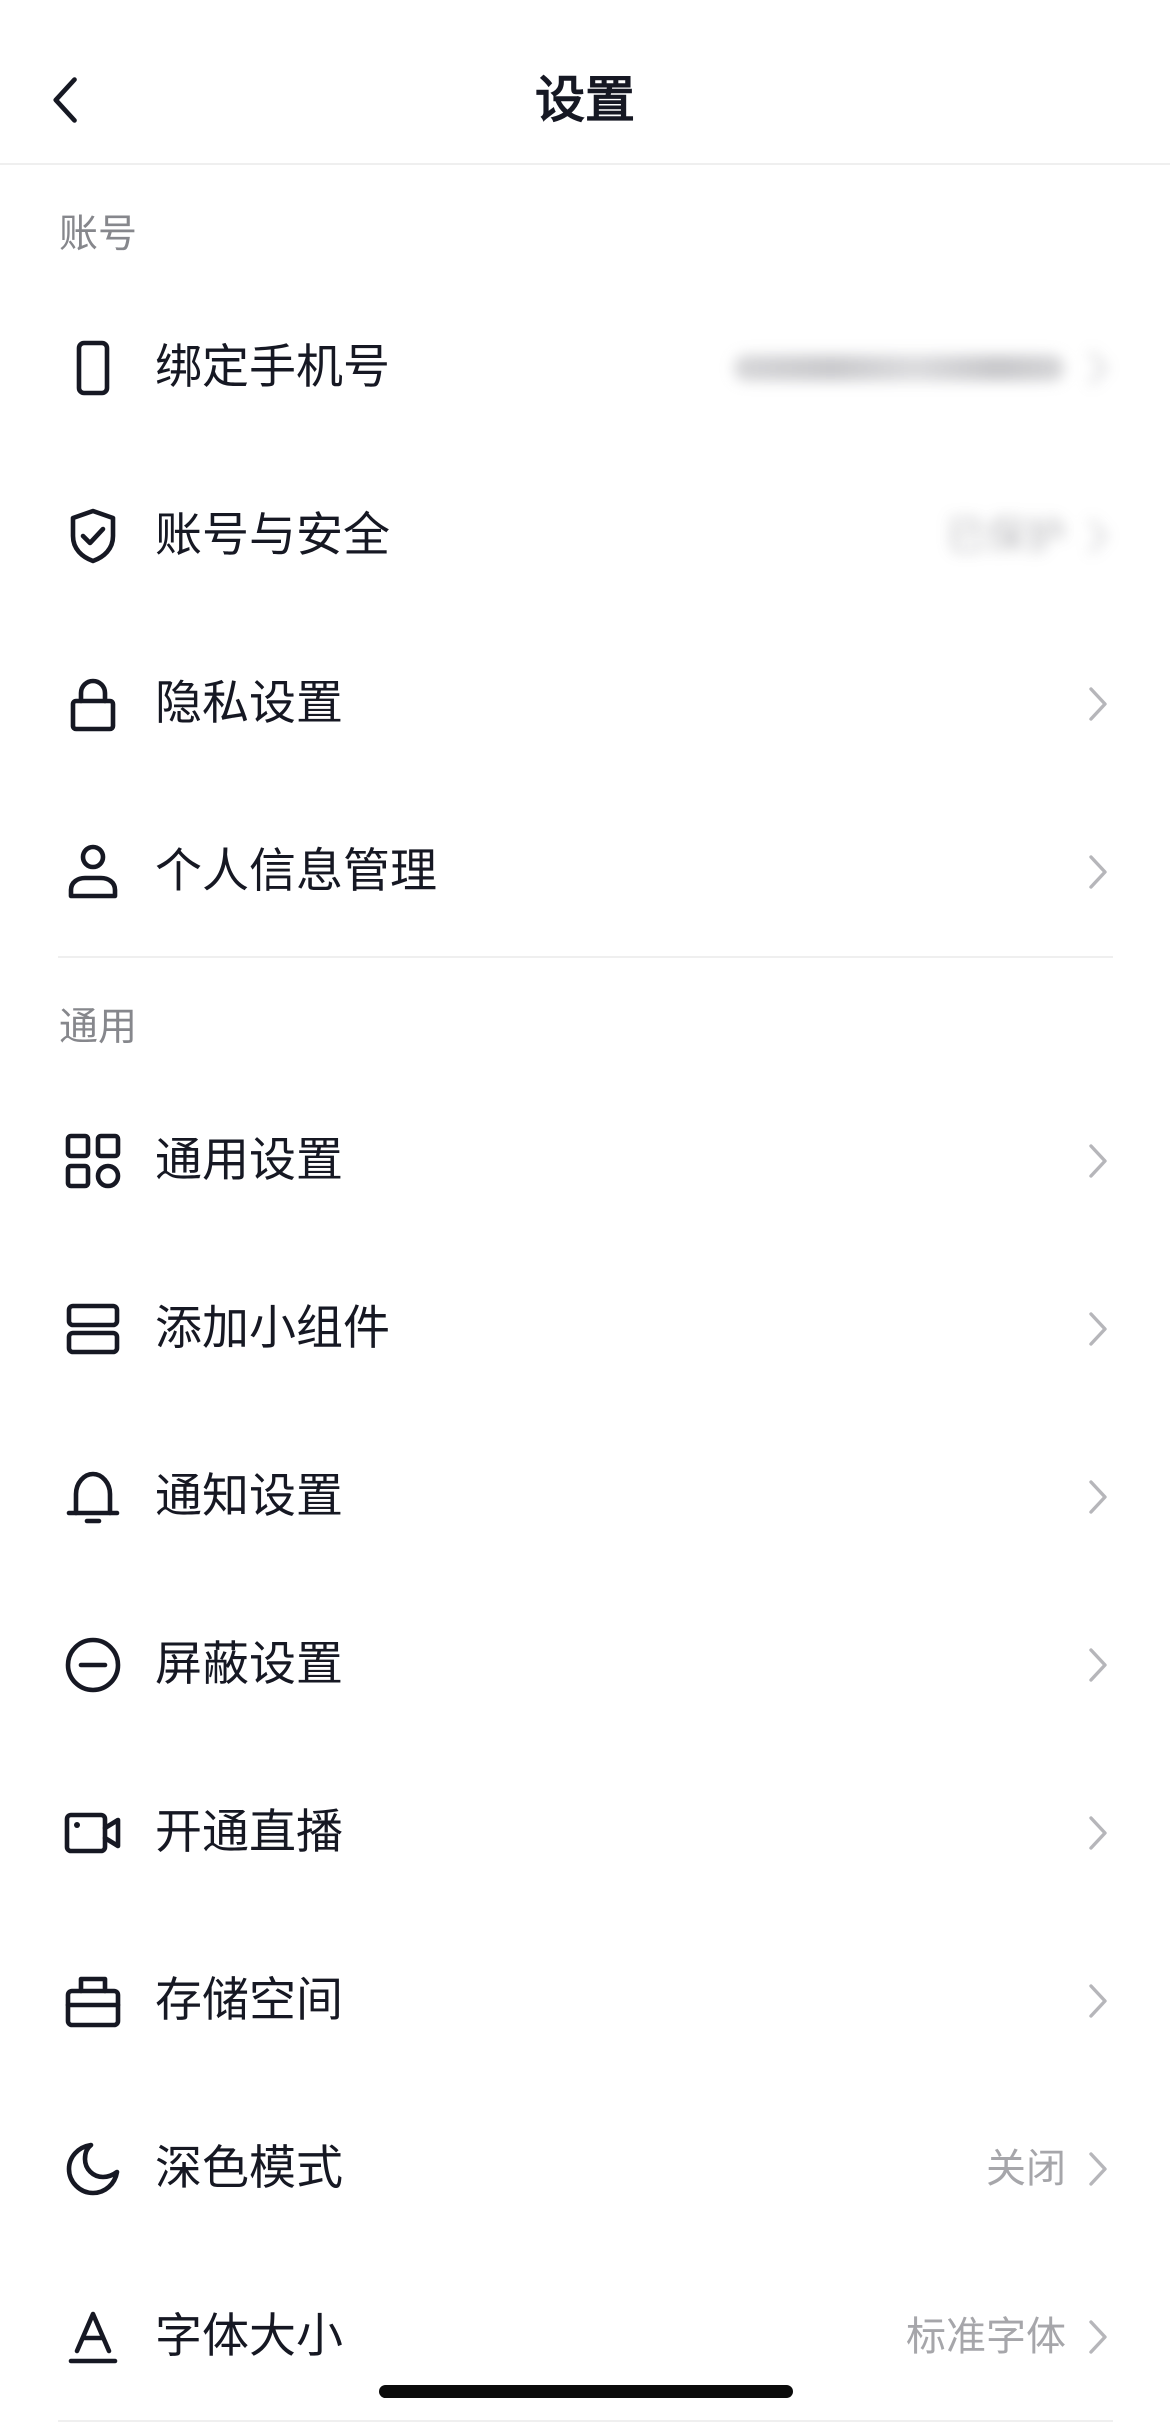 Image resolution: width=1170 pixels, height=2425 pixels. Describe the element at coordinates (585, 1329) in the screenshot. I see `settings-row-add-widget: 添加小组件` at that location.